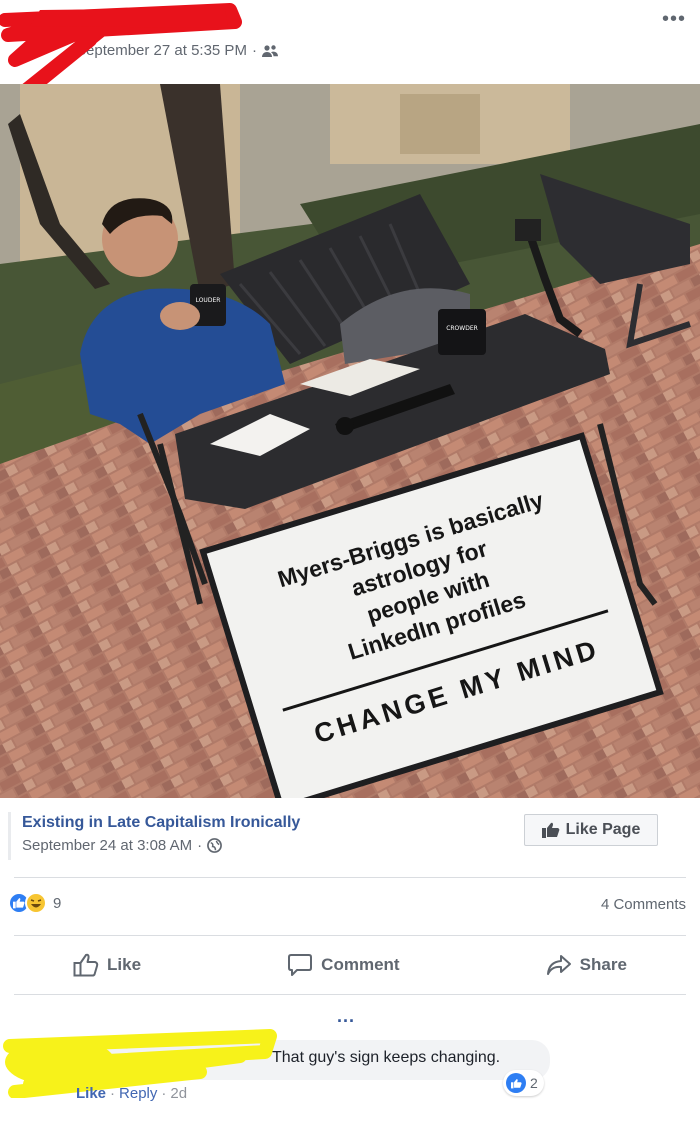  I want to click on share-button: Share, so click(586, 965).